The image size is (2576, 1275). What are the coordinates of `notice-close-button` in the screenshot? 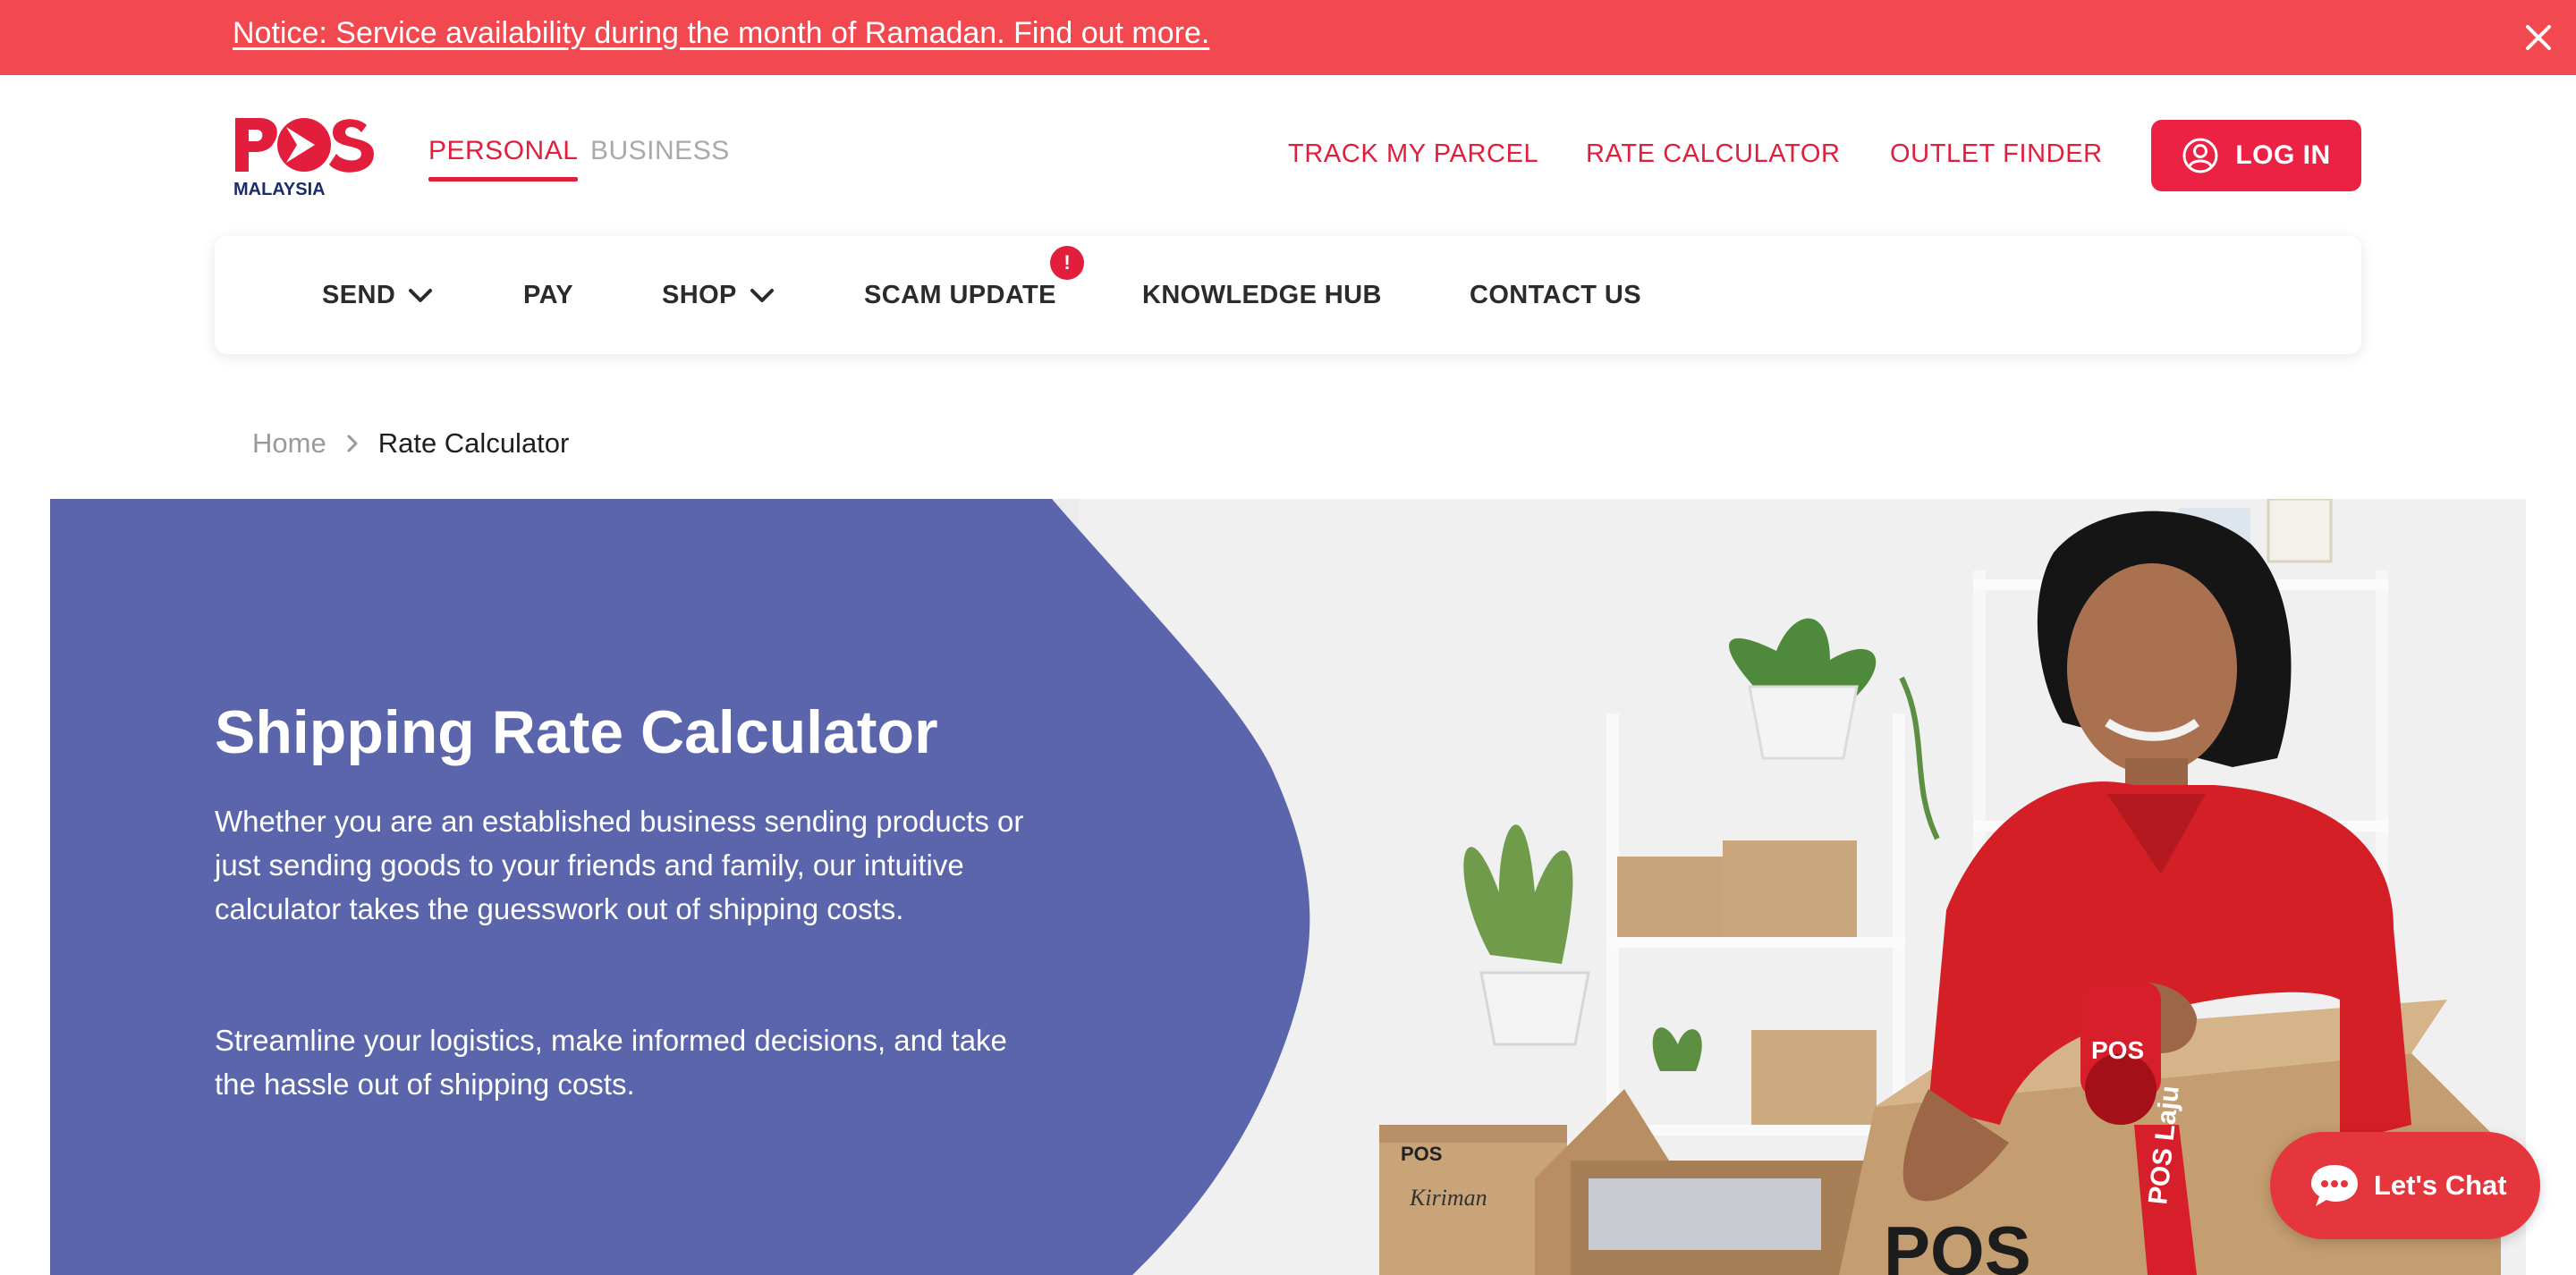 It's located at (2538, 38).